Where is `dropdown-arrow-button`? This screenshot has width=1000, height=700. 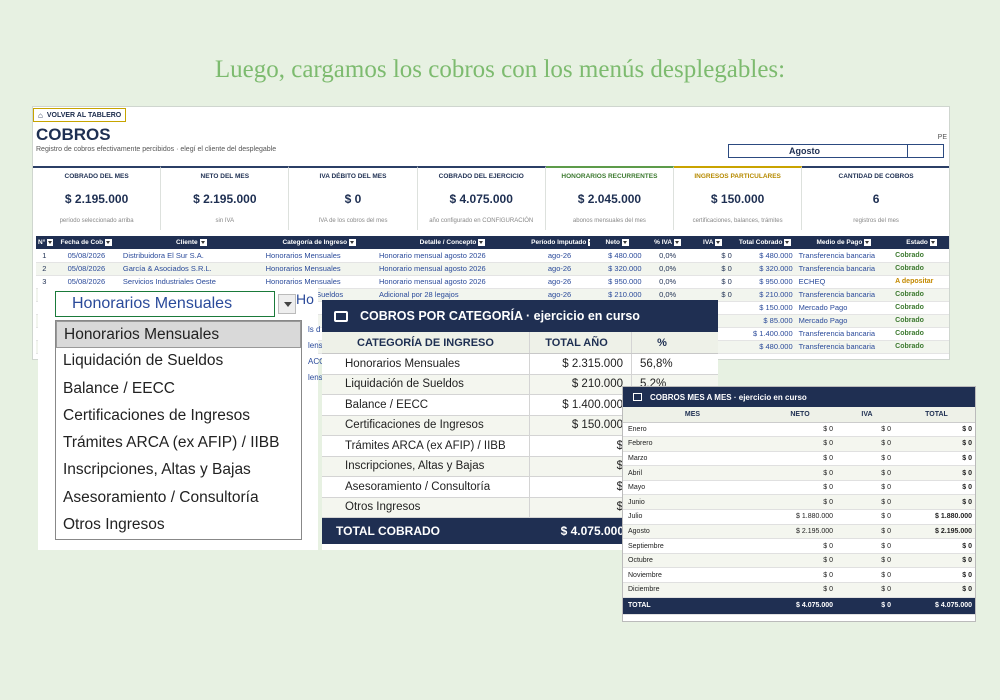
dropdown-arrow-button is located at coordinates (287, 304).